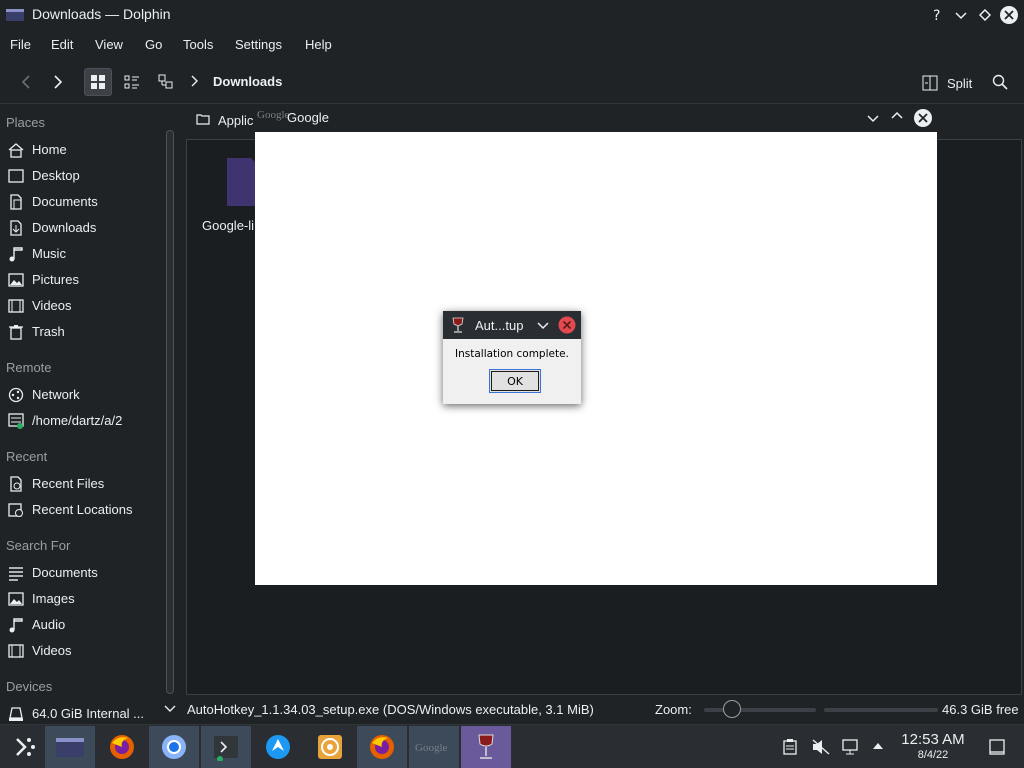 Image resolution: width=1024 pixels, height=768 pixels. Describe the element at coordinates (16, 202) in the screenshot. I see `documents-icon` at that location.